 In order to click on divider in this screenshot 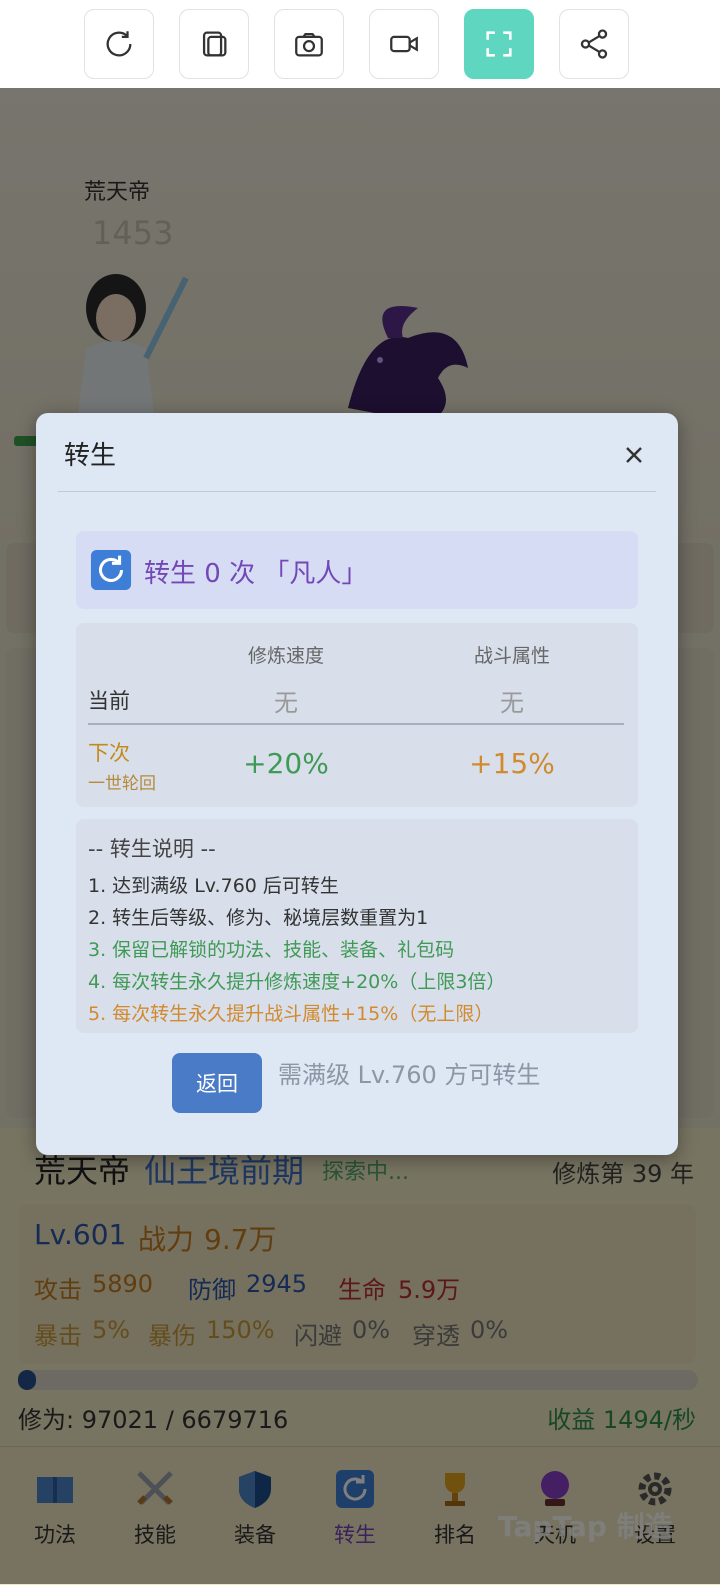, I will do `click(357, 491)`.